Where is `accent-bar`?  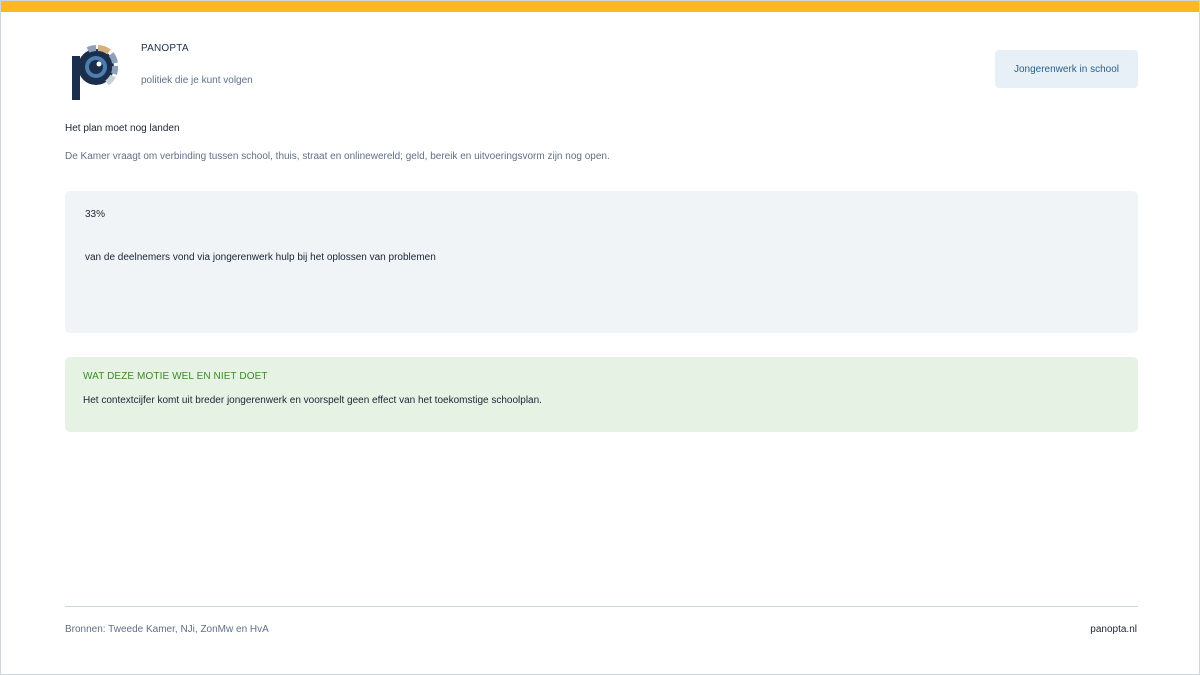 accent-bar is located at coordinates (600, 6).